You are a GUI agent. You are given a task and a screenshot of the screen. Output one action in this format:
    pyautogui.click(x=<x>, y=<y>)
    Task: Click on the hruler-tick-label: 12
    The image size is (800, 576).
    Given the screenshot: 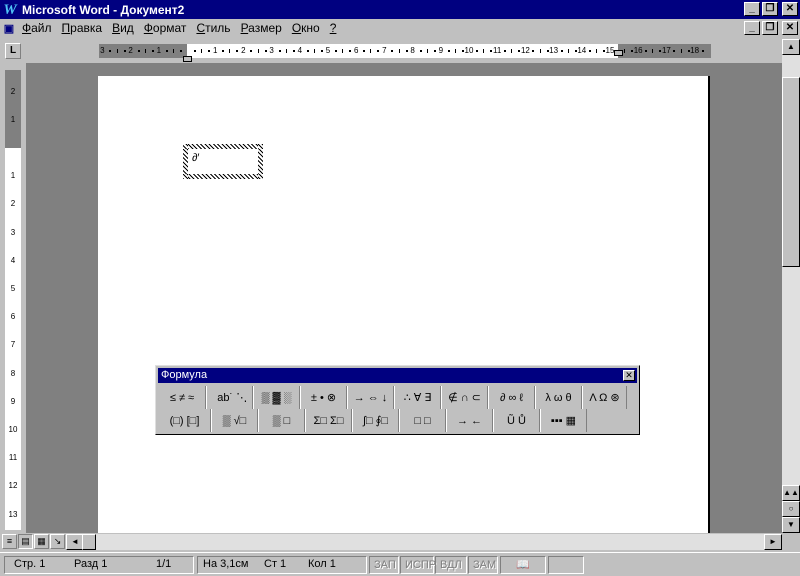 What is the action you would take?
    pyautogui.click(x=525, y=50)
    